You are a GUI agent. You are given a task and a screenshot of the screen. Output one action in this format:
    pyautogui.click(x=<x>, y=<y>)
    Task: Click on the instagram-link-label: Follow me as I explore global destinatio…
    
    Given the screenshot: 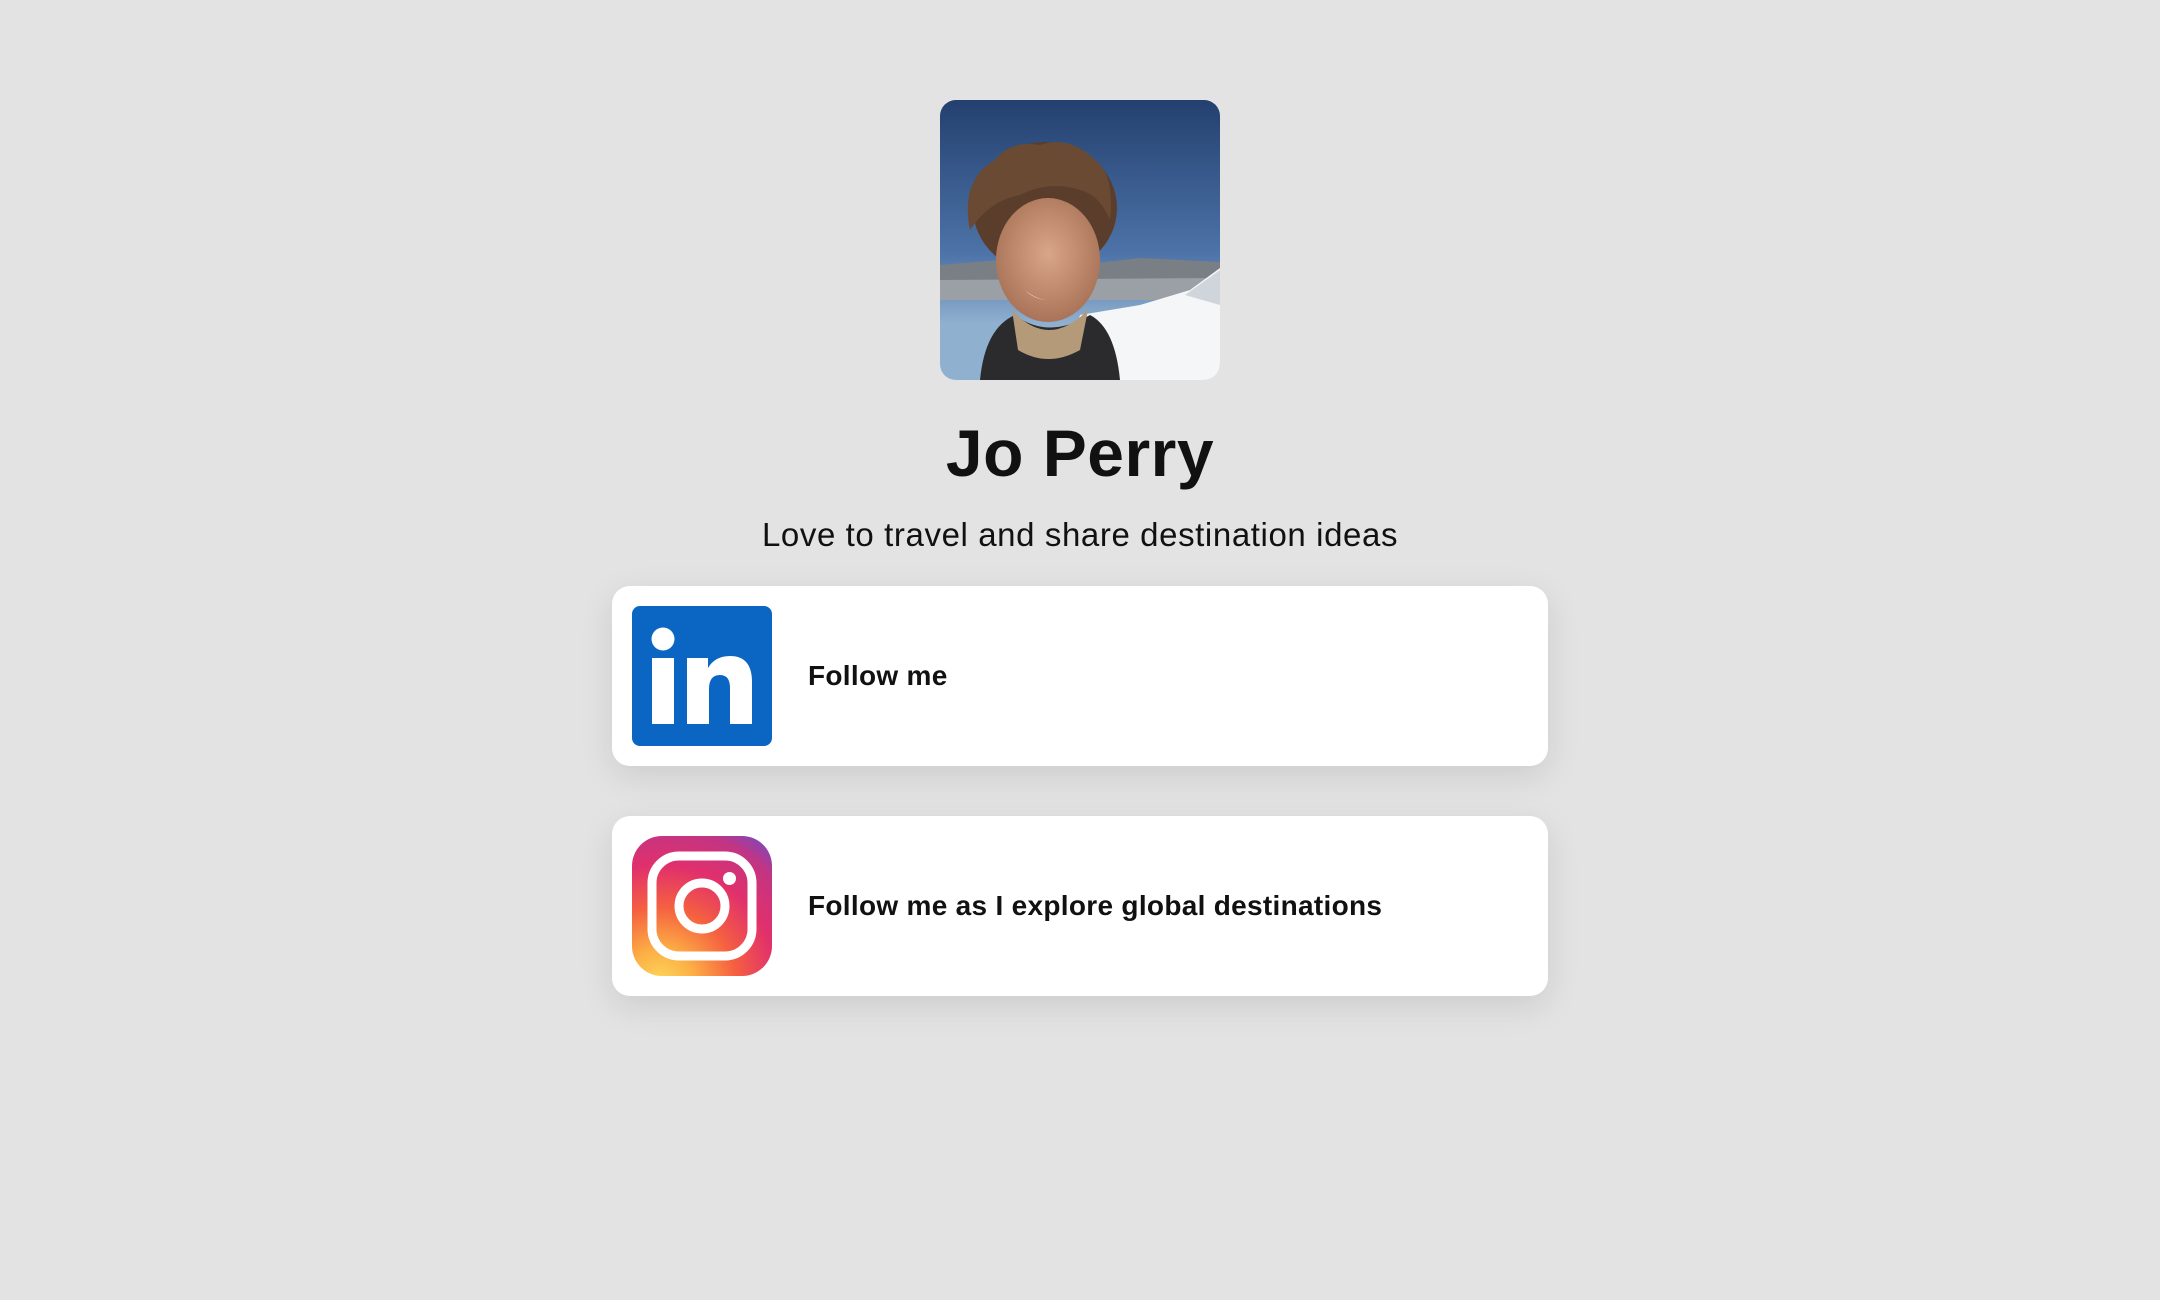 What is the action you would take?
    pyautogui.click(x=1095, y=905)
    